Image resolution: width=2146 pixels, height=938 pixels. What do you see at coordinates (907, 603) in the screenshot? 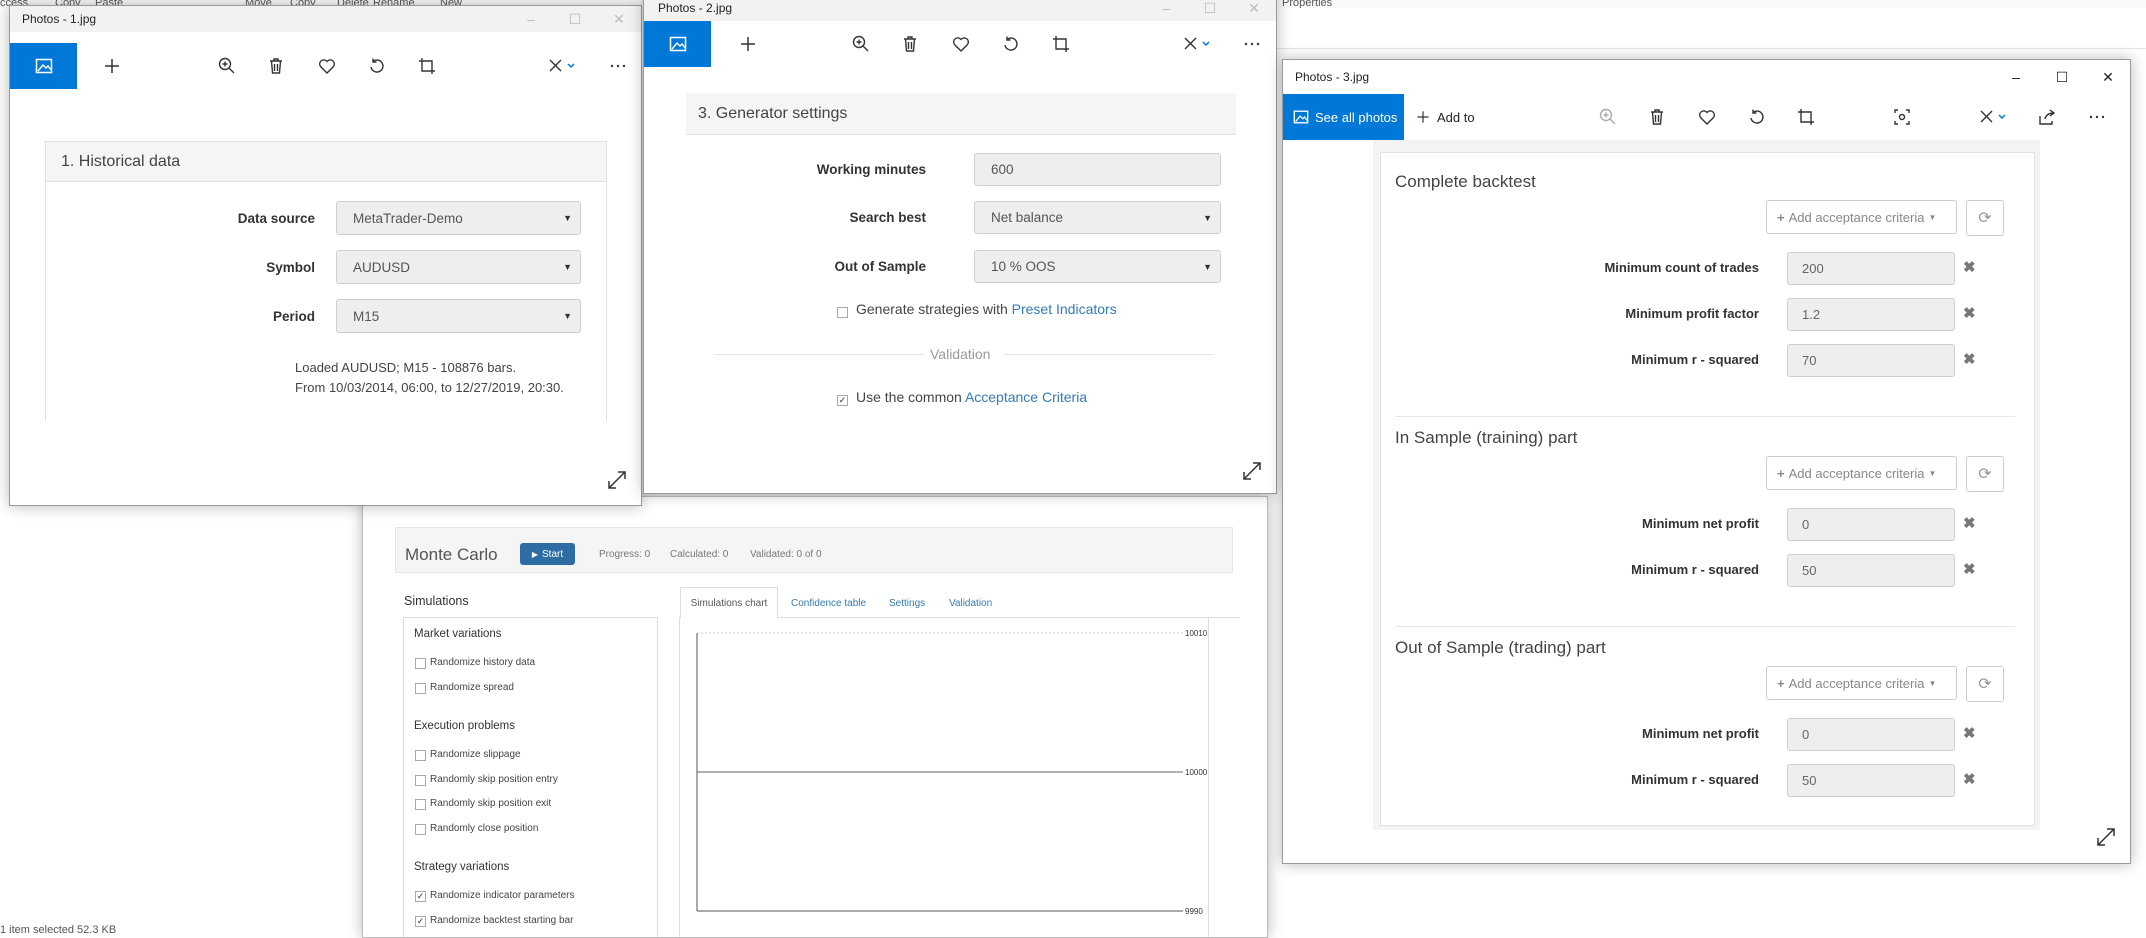
I see `tab-settings: Settings` at bounding box center [907, 603].